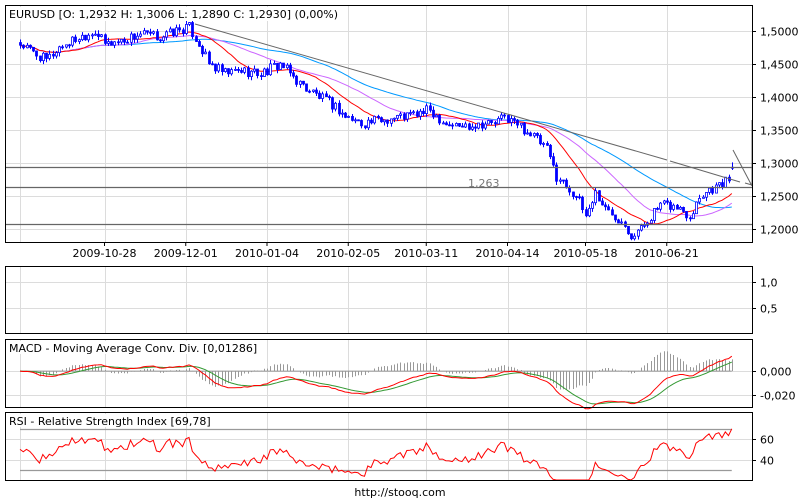  I want to click on x-tick-label: 2010-01-04, so click(267, 253).